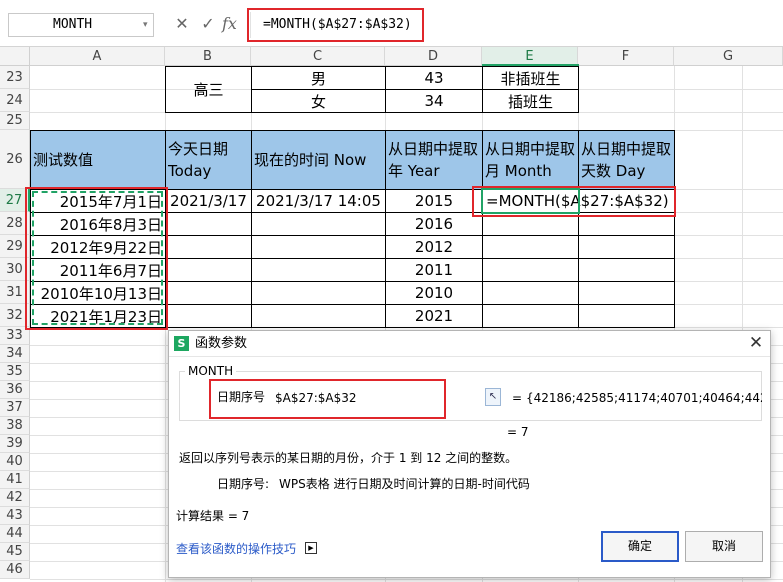  I want to click on function-name-label: MONTH, so click(211, 371).